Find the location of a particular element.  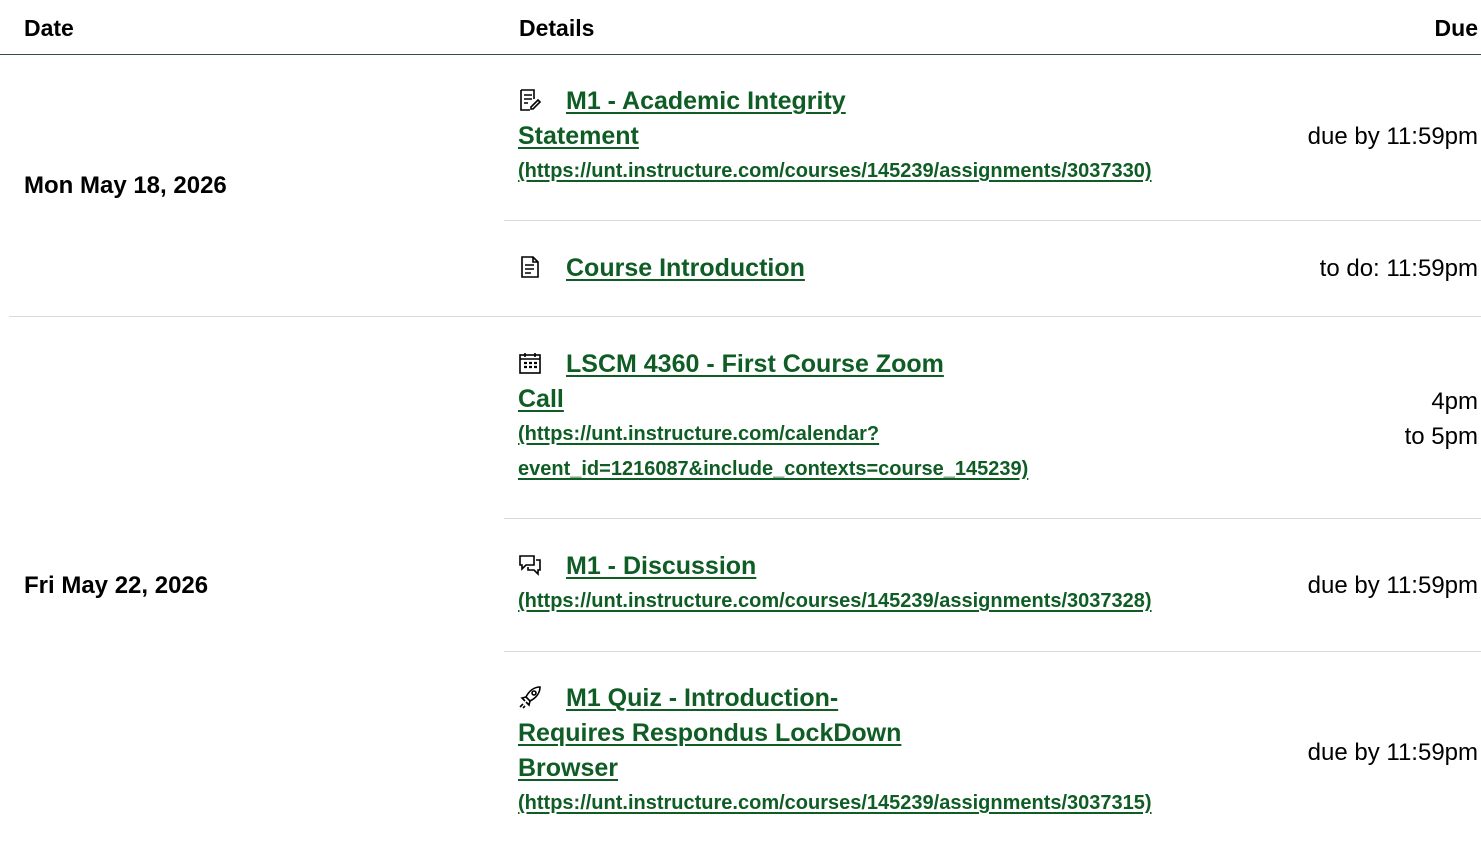

assignment-icon is located at coordinates (530, 99).